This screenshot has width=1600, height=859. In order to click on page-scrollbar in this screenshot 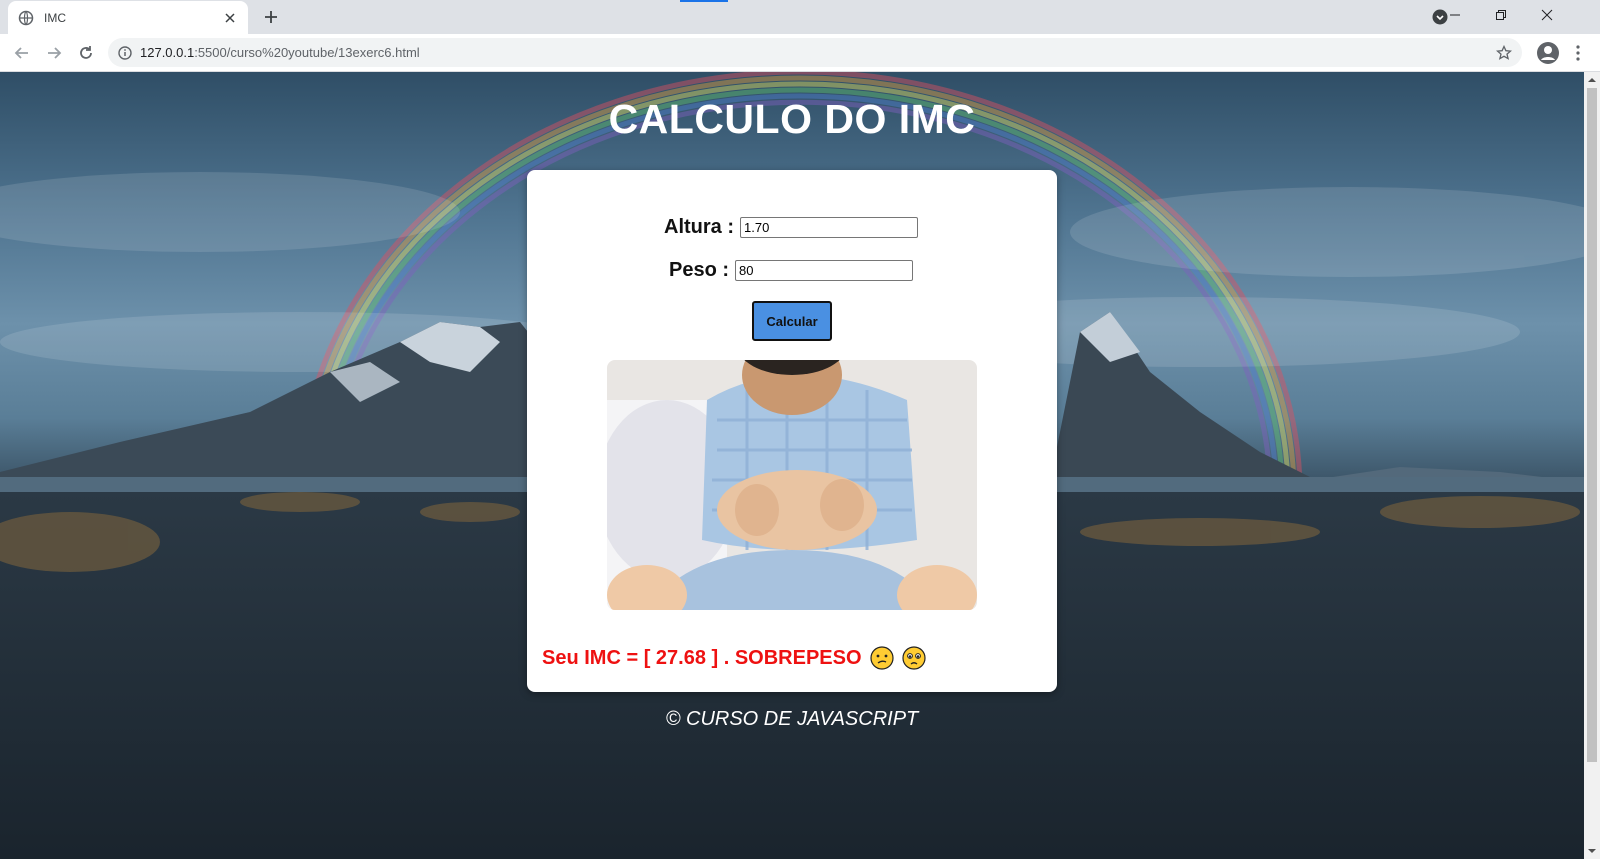, I will do `click(1592, 465)`.